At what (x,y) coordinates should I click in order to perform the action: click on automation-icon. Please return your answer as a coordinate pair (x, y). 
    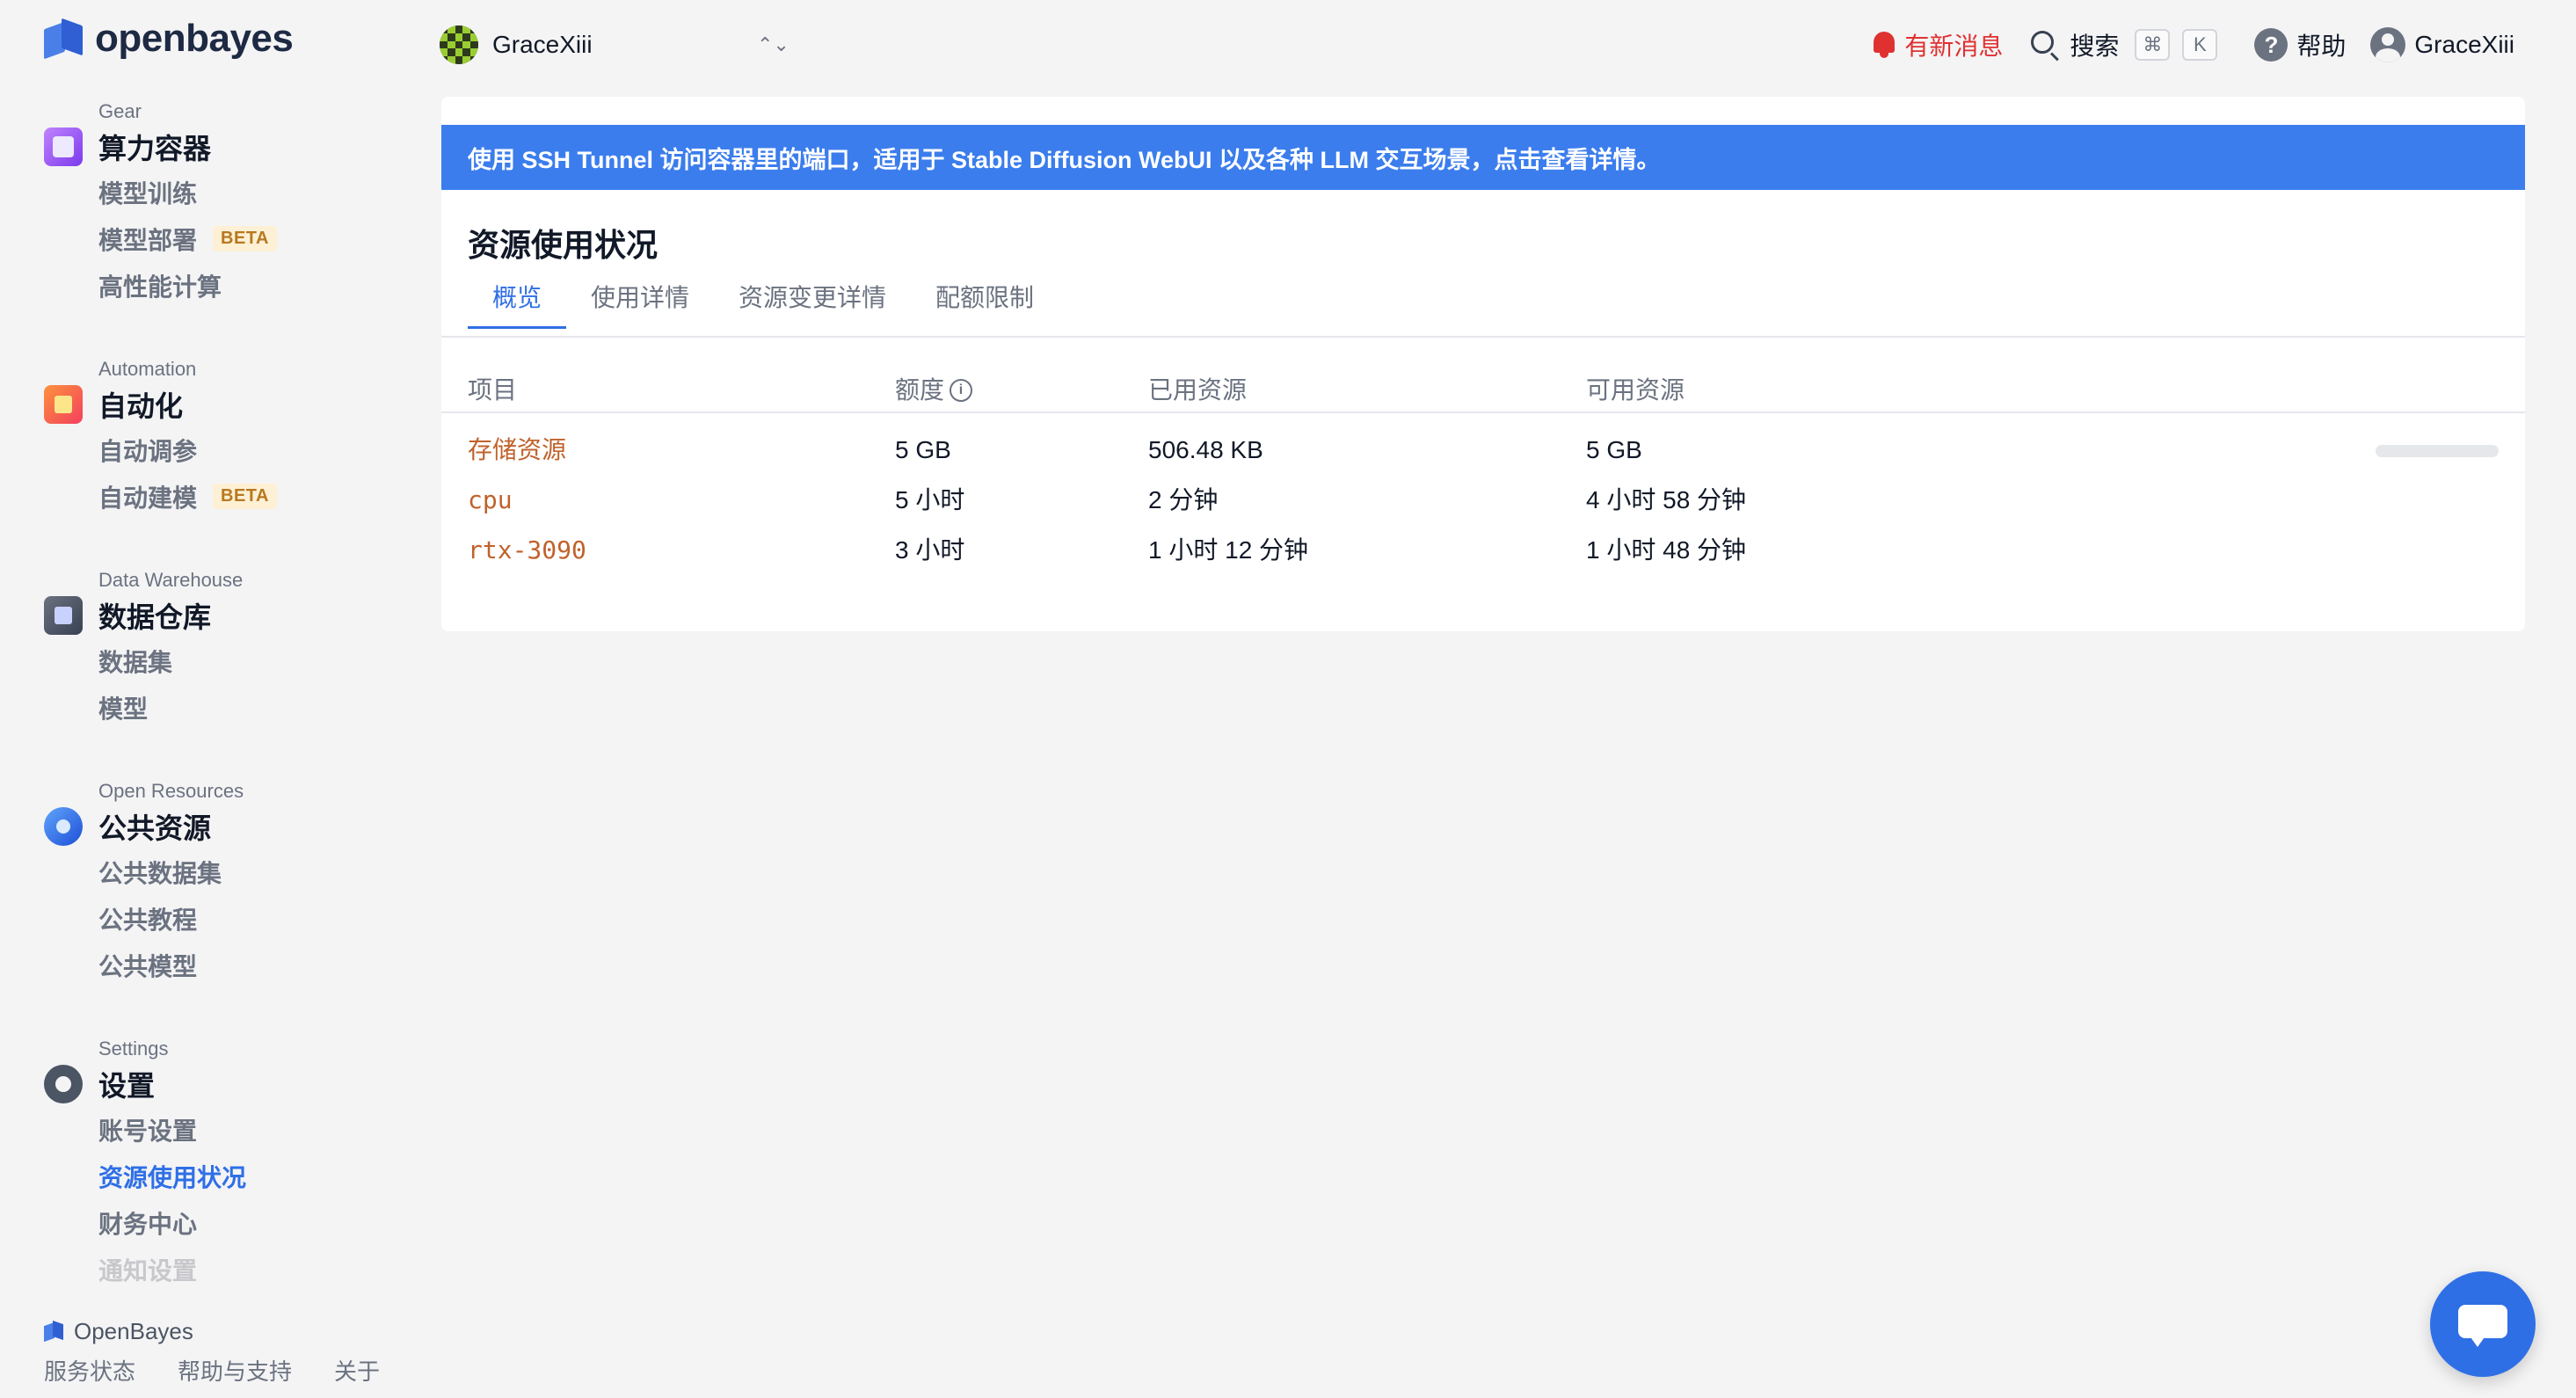
    Looking at the image, I should click on (63, 405).